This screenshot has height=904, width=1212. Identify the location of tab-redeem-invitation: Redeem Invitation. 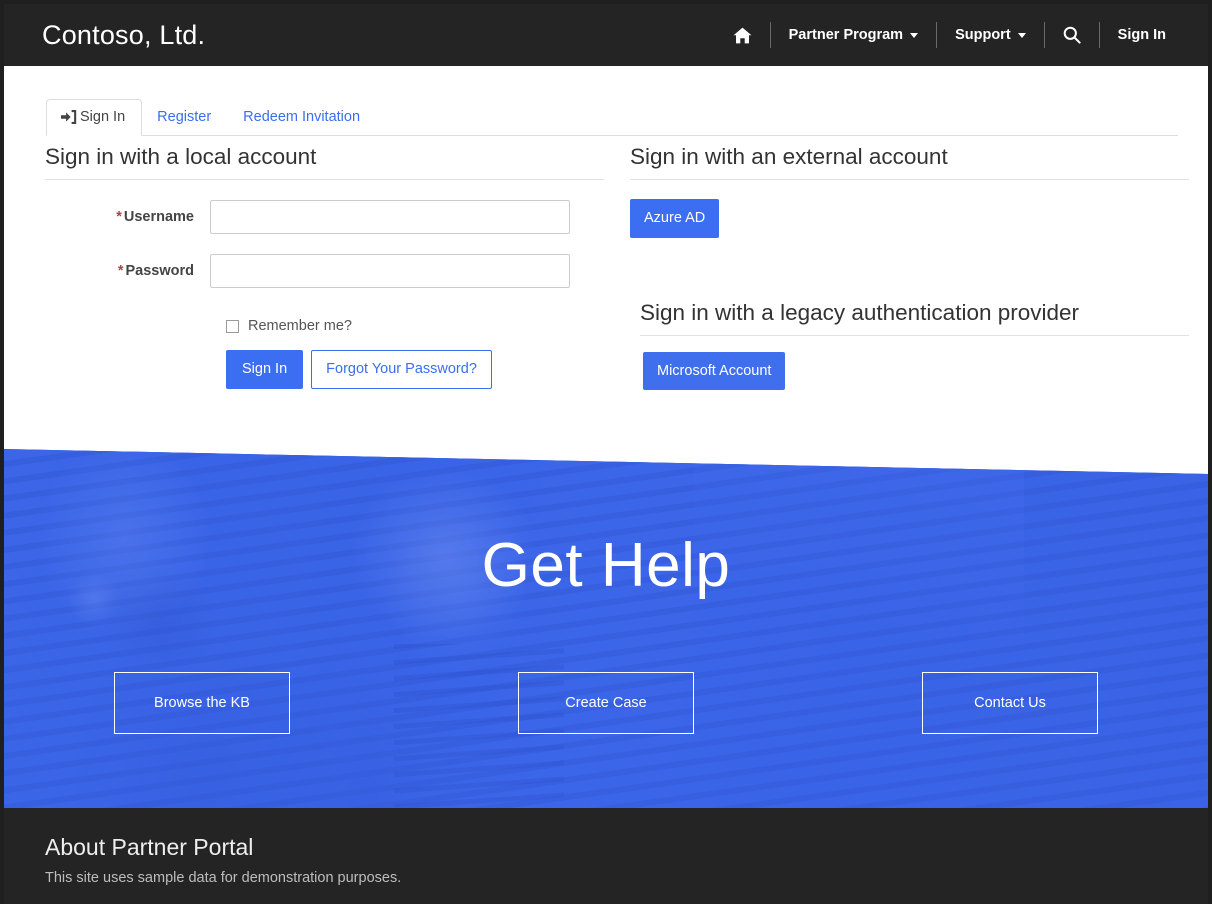
(302, 118).